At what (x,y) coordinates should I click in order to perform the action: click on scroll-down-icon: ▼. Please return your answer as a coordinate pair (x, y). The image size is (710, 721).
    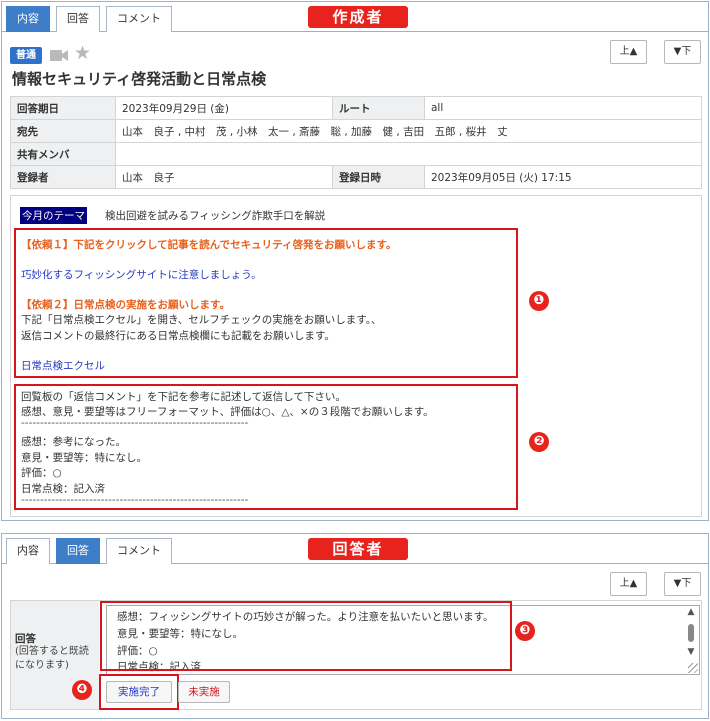
    Looking at the image, I should click on (691, 652).